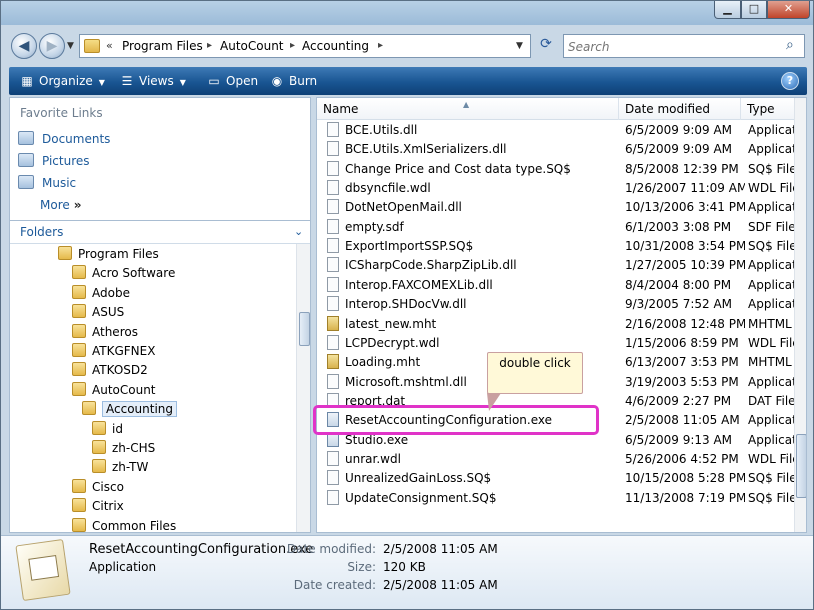 The image size is (814, 610). What do you see at coordinates (473, 246) in the screenshot?
I see `file-name-cell: ExportImportSSP.SQ$` at bounding box center [473, 246].